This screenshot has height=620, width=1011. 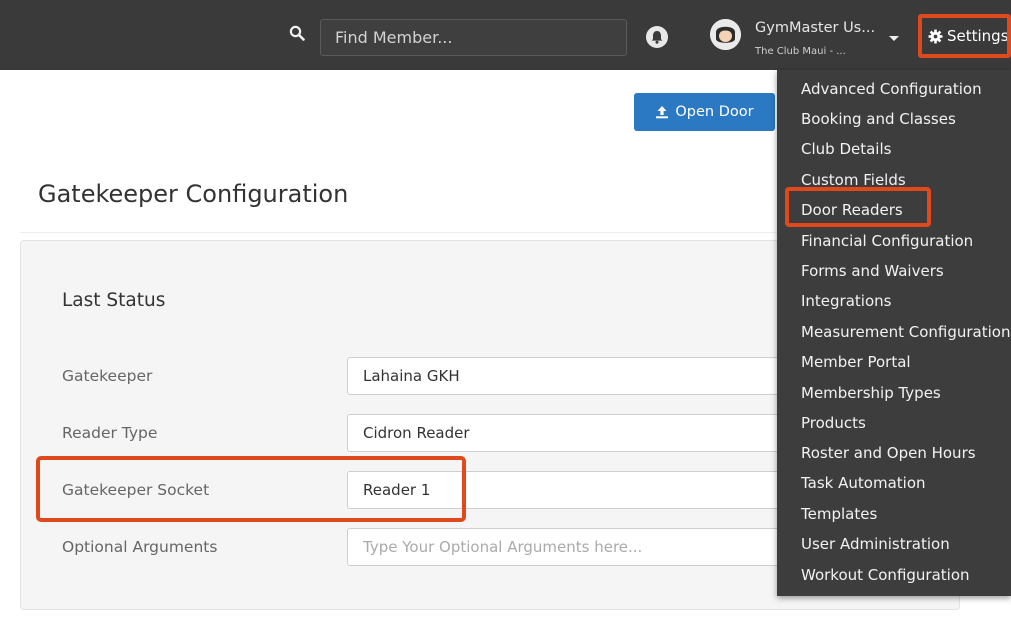 What do you see at coordinates (114, 300) in the screenshot?
I see `section-title: Last Status` at bounding box center [114, 300].